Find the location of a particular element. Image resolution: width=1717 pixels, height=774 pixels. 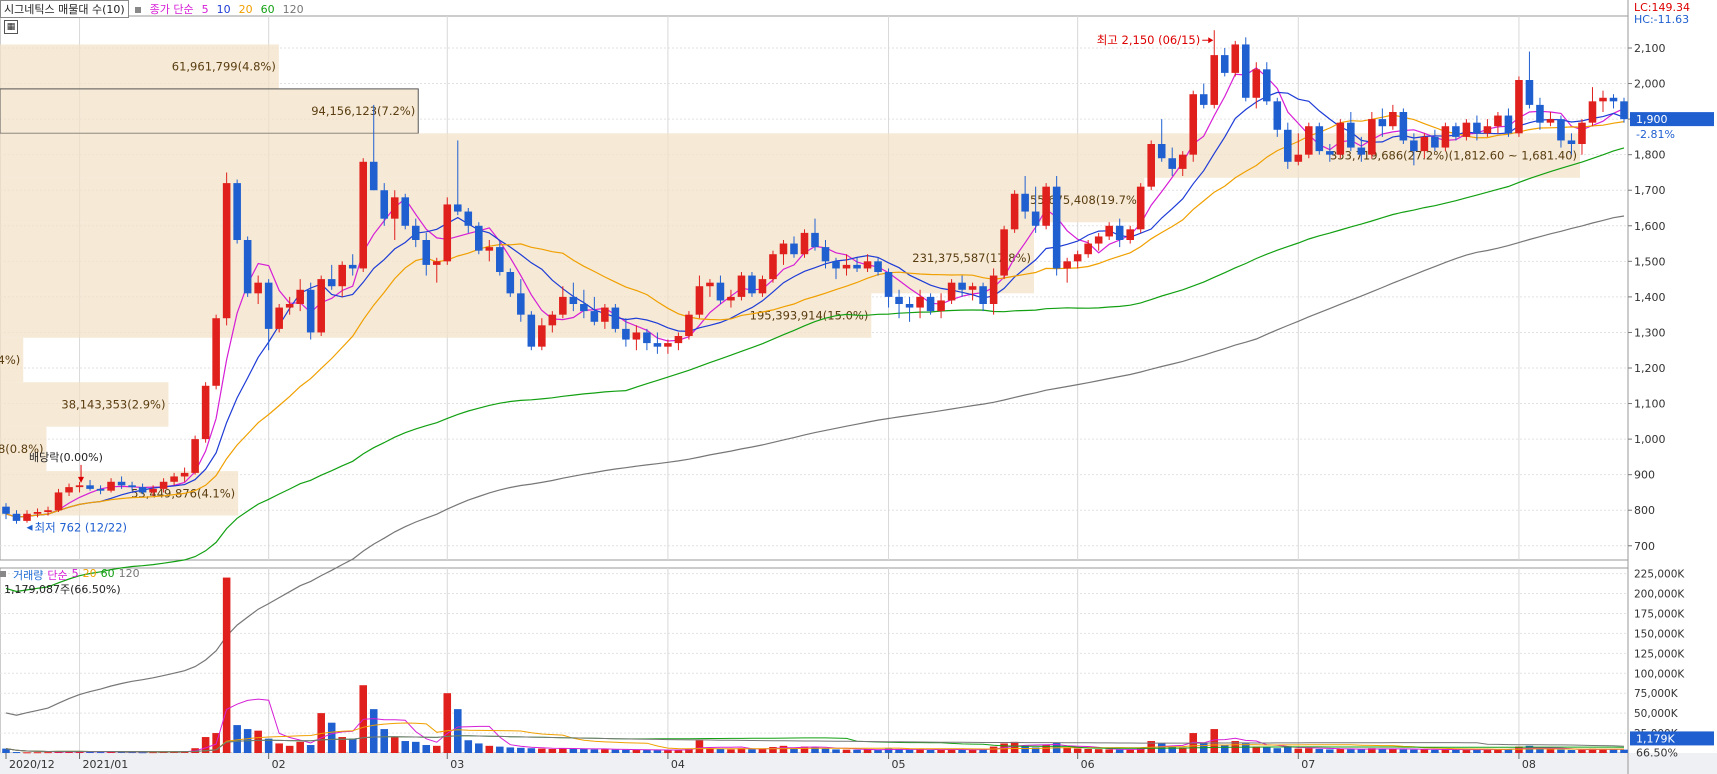

month-label: 02 is located at coordinates (279, 764).